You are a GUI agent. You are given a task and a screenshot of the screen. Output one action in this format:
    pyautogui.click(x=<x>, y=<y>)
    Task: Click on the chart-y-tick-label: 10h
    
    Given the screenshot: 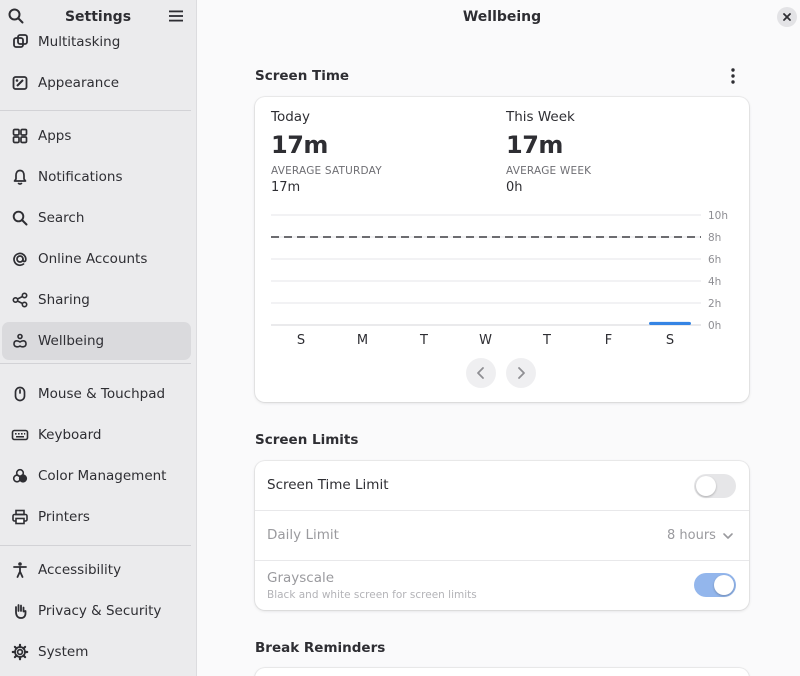 What is the action you would take?
    pyautogui.click(x=718, y=216)
    